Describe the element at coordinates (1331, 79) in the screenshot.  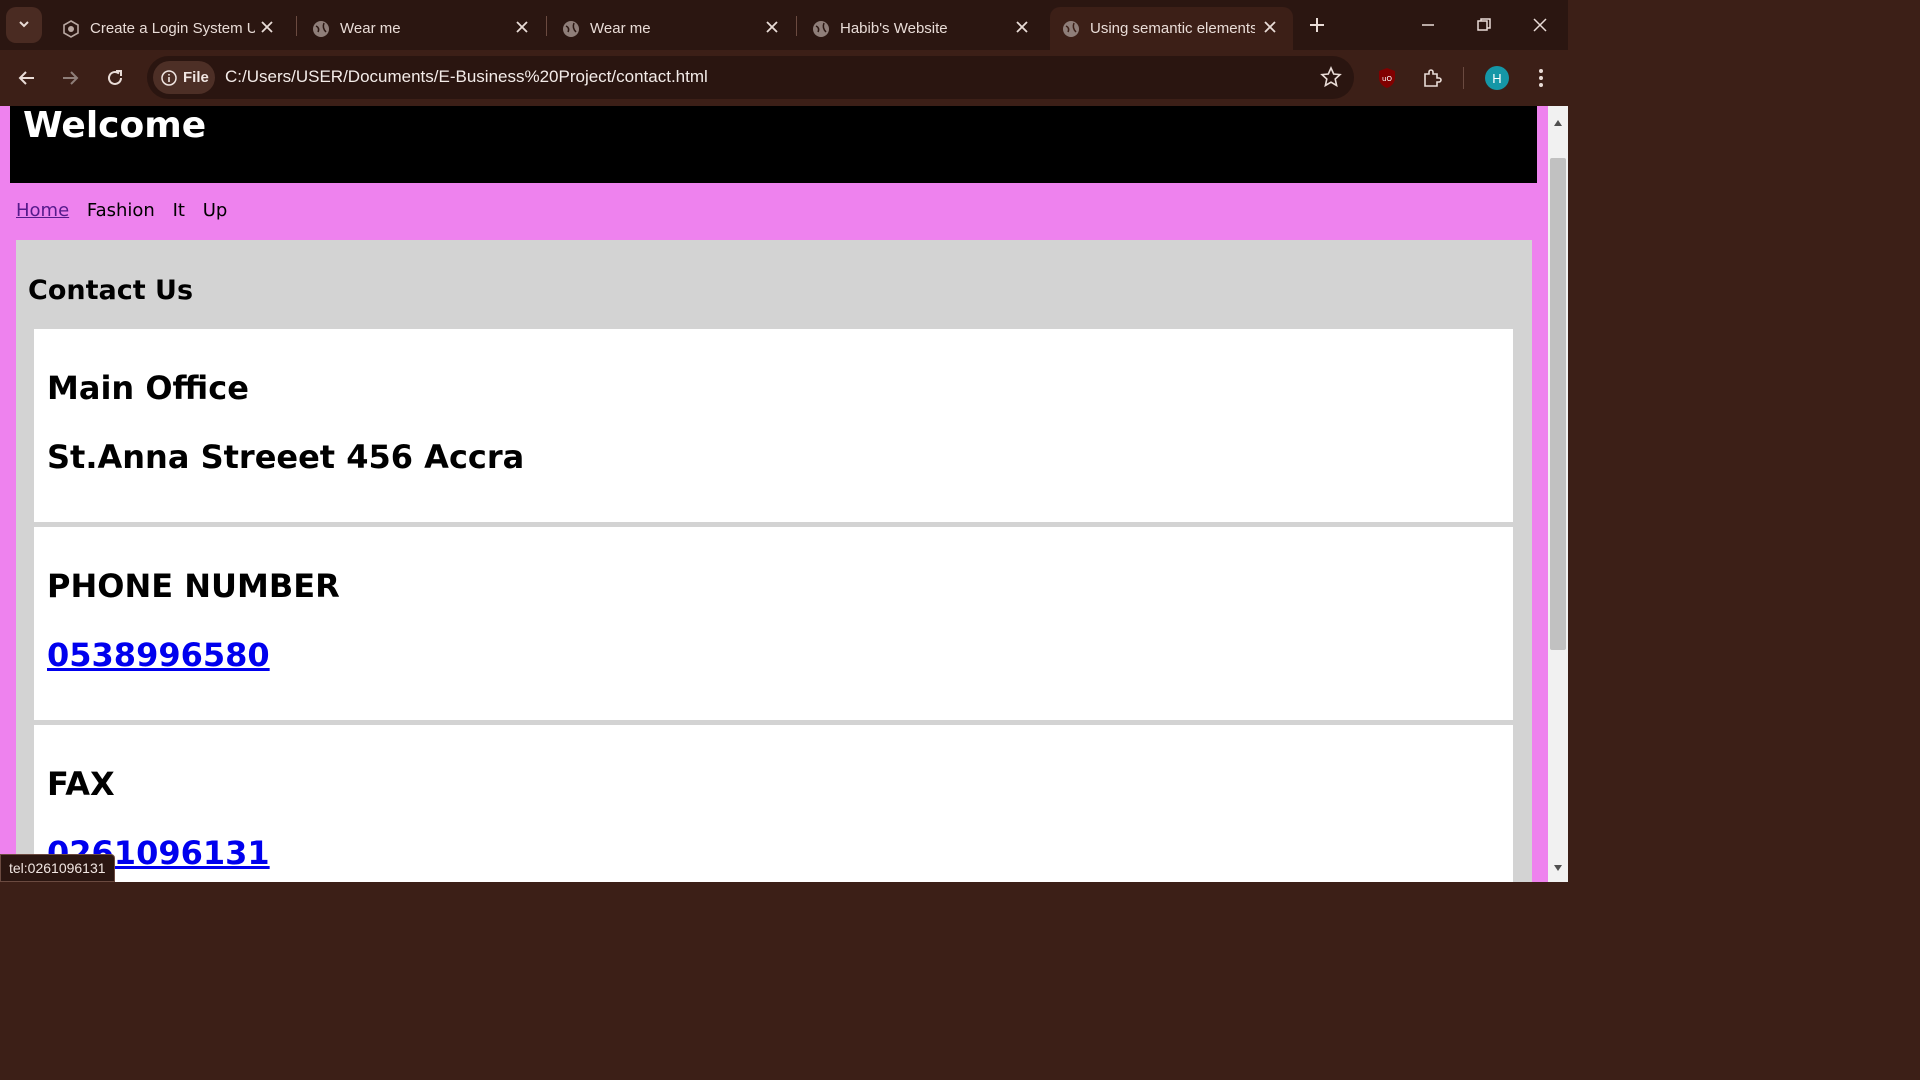
I see `bookmark-star-icon` at that location.